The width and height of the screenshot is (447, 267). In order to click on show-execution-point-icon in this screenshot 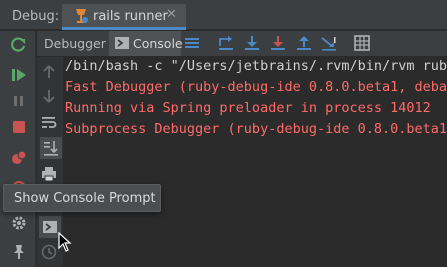, I will do `click(227, 44)`.